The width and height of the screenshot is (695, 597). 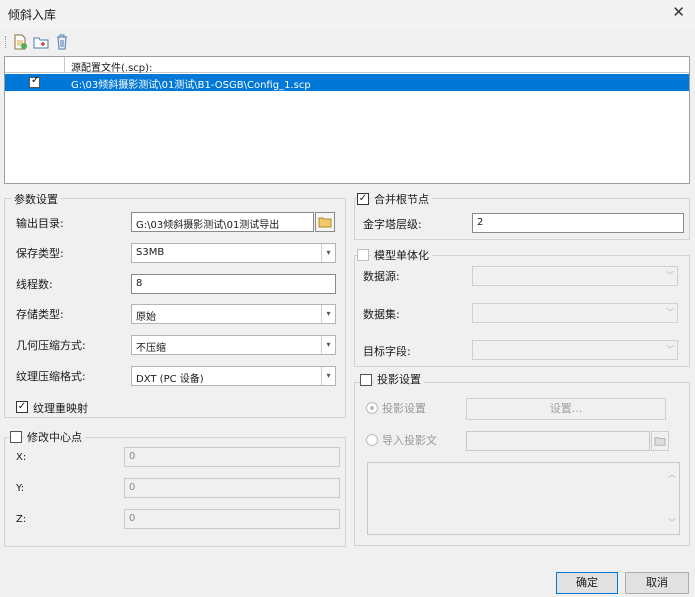 What do you see at coordinates (233, 314) in the screenshot?
I see `storage-type-select: 原始 ▾` at bounding box center [233, 314].